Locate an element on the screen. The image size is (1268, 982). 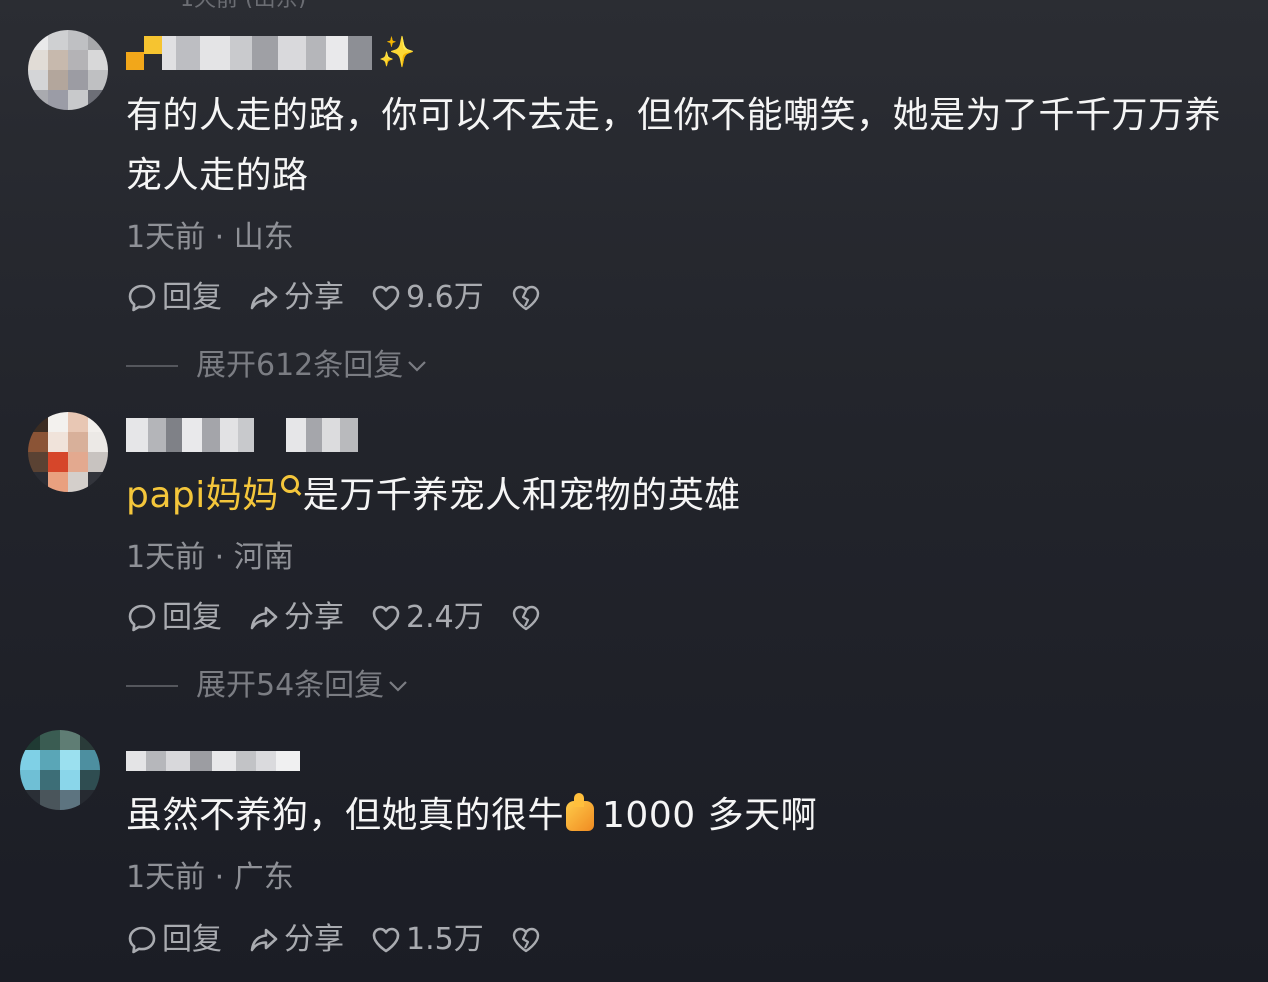
comment-body-tail: 1000 多天啊 is located at coordinates (710, 815).